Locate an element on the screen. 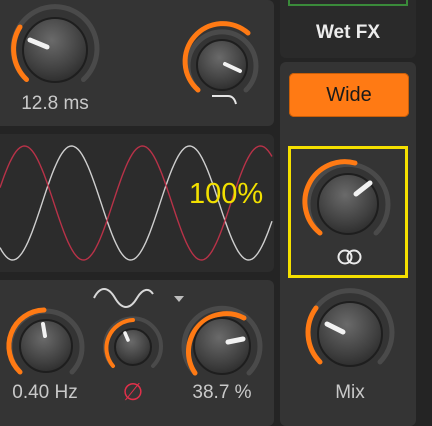 This screenshot has height=426, width=432. time-knob is located at coordinates (55, 43).